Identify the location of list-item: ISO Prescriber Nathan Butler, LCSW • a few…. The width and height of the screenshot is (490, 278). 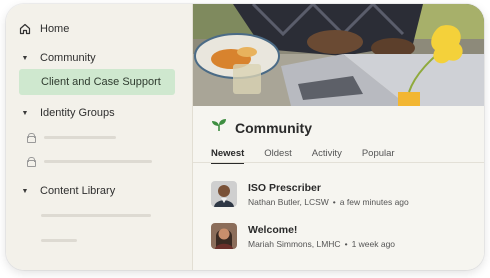
(310, 194).